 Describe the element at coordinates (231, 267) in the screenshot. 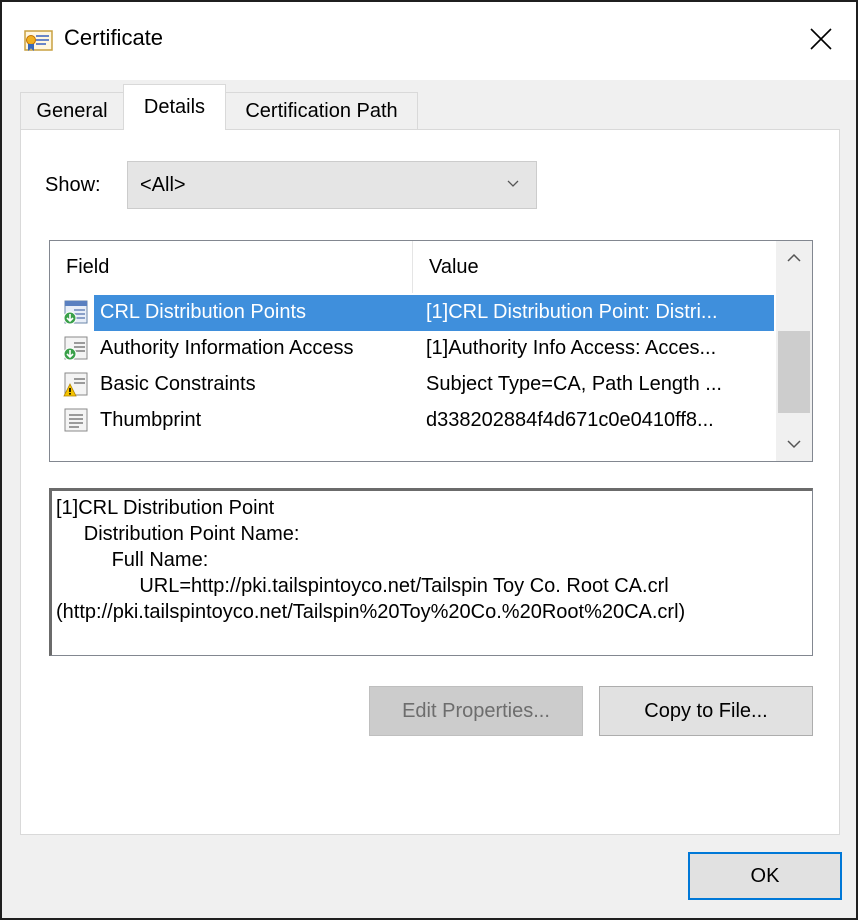

I see `column-header-field: Field` at that location.